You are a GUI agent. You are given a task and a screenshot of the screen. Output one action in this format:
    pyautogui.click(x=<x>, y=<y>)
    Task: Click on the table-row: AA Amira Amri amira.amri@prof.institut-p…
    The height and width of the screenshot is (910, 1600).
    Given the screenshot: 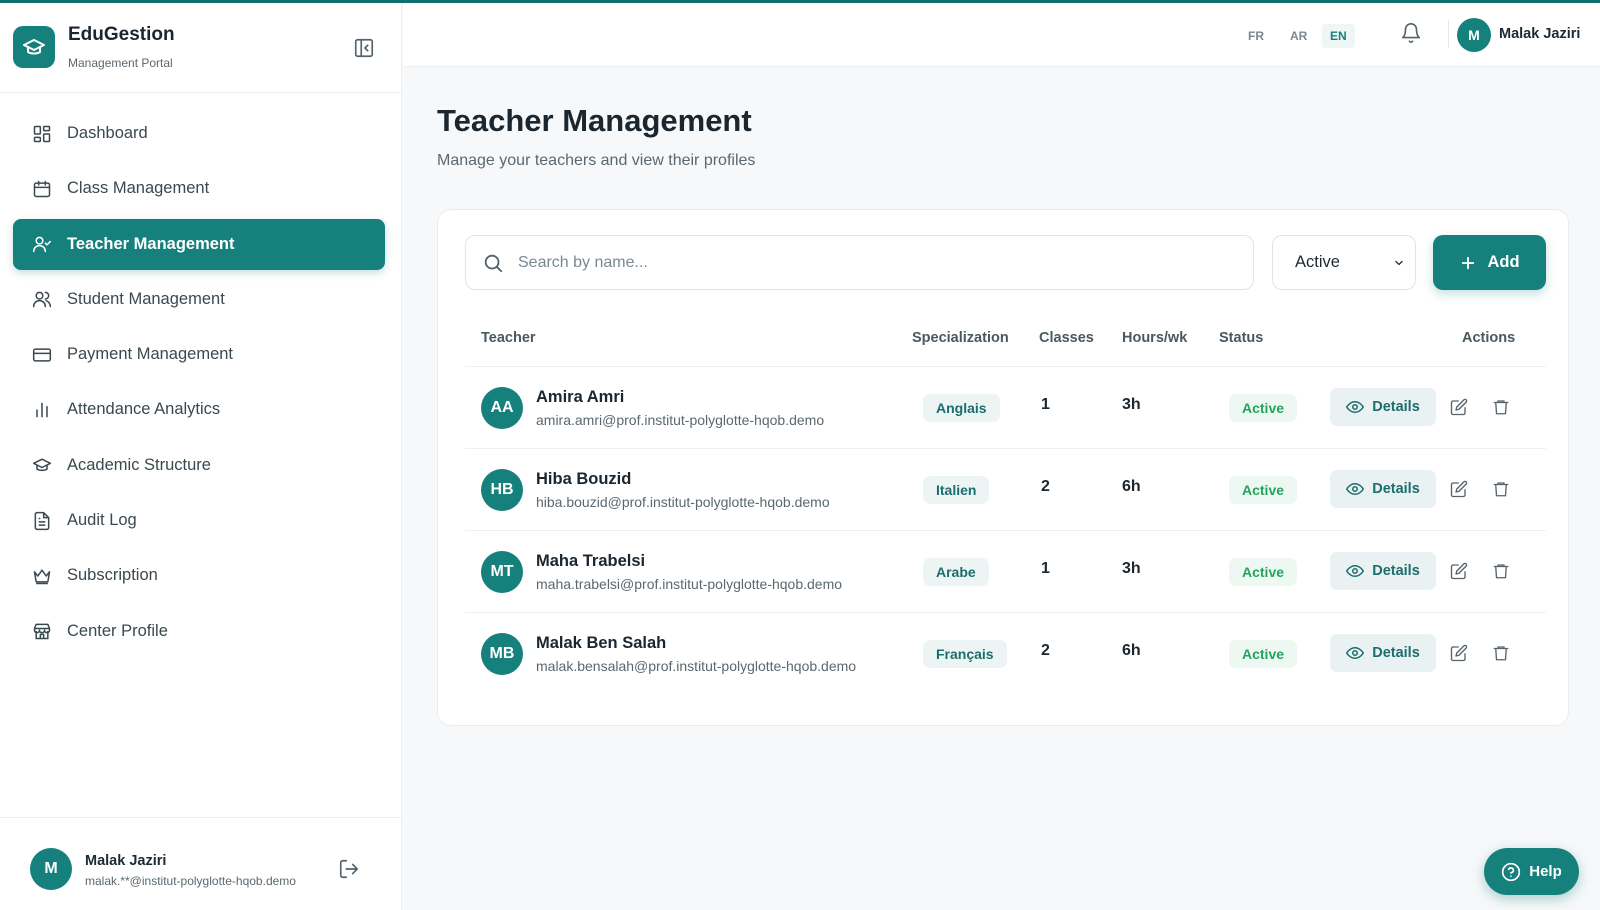 What is the action you would take?
    pyautogui.click(x=1005, y=408)
    